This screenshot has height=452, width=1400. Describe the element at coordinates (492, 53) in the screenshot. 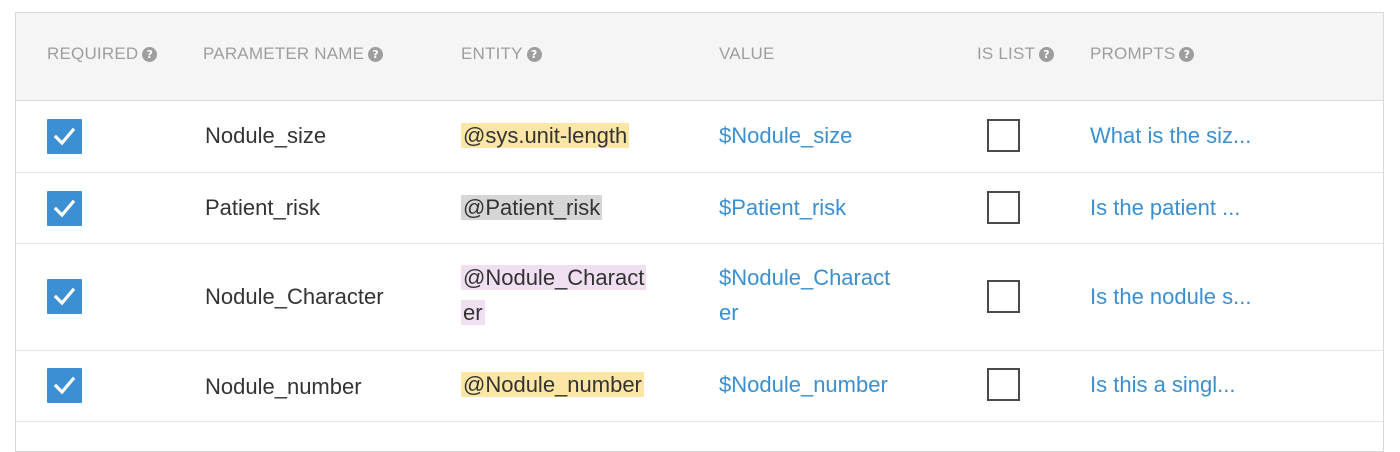

I see `column-header-label: ENTITY` at that location.